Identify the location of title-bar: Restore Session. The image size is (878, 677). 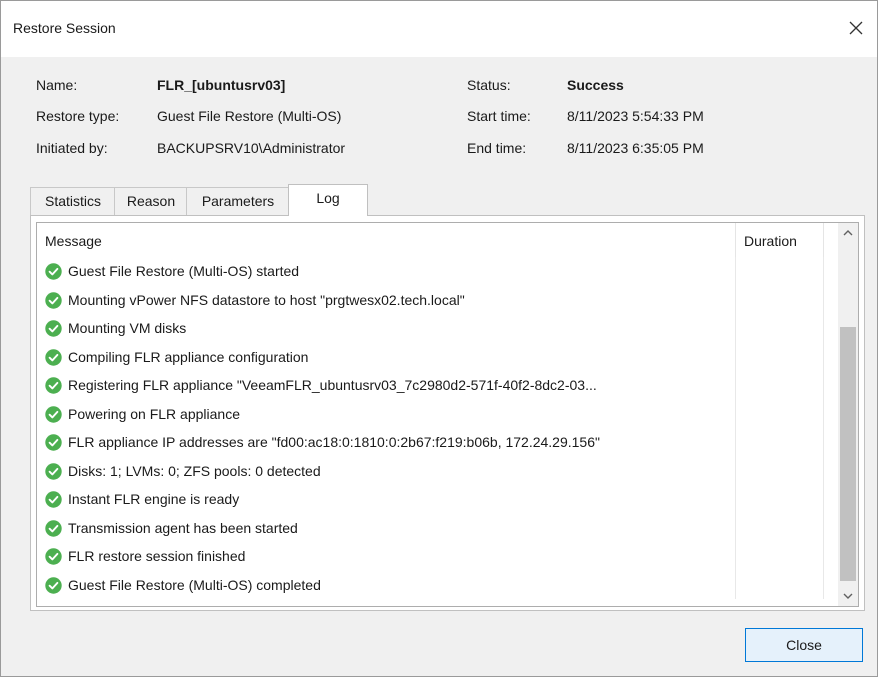
(439, 29).